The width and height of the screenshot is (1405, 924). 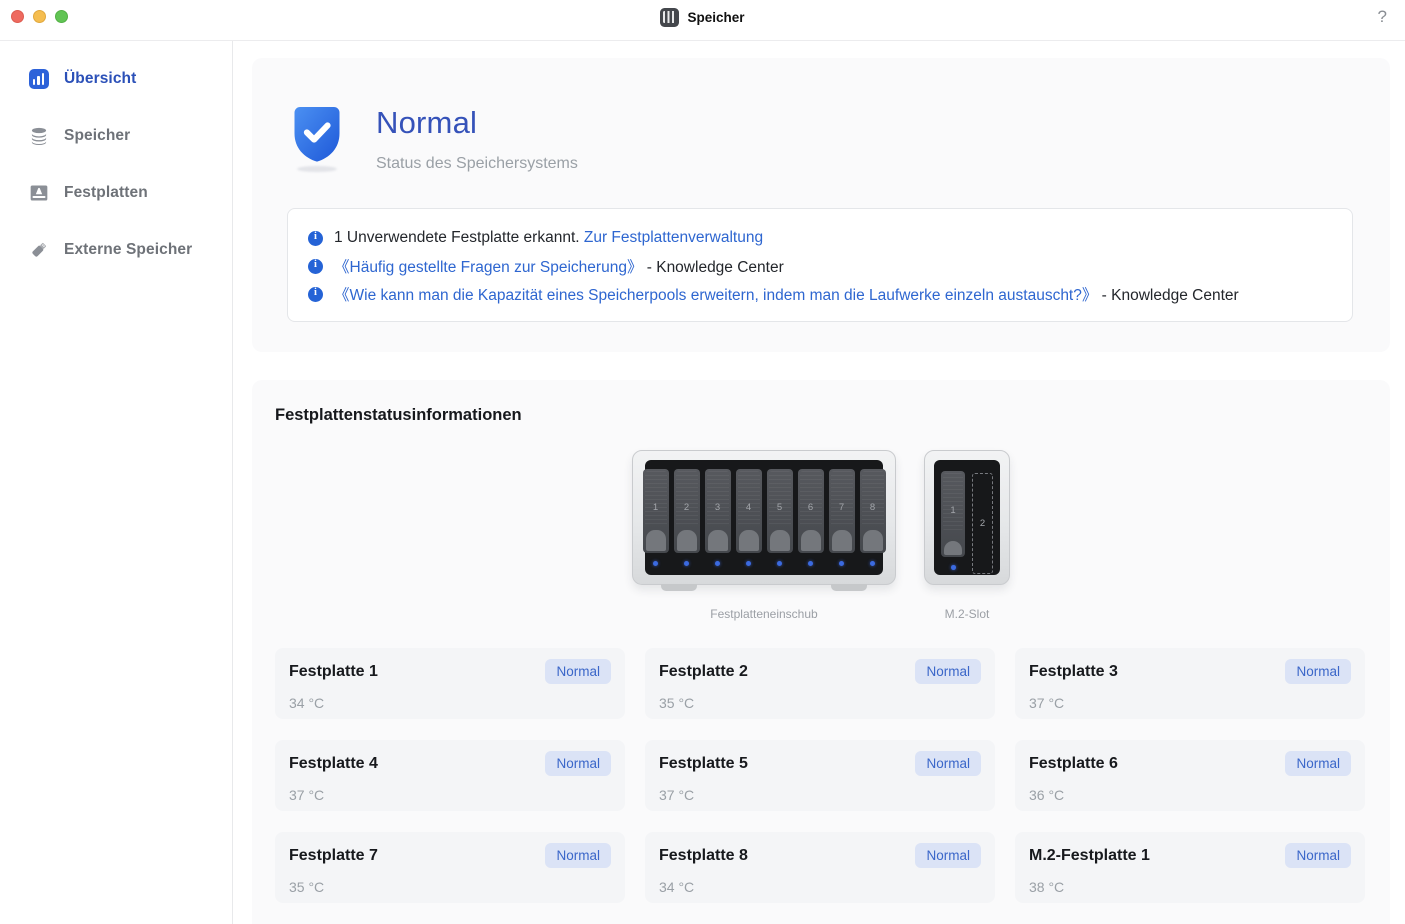 I want to click on help-icon: ?, so click(x=1382, y=17).